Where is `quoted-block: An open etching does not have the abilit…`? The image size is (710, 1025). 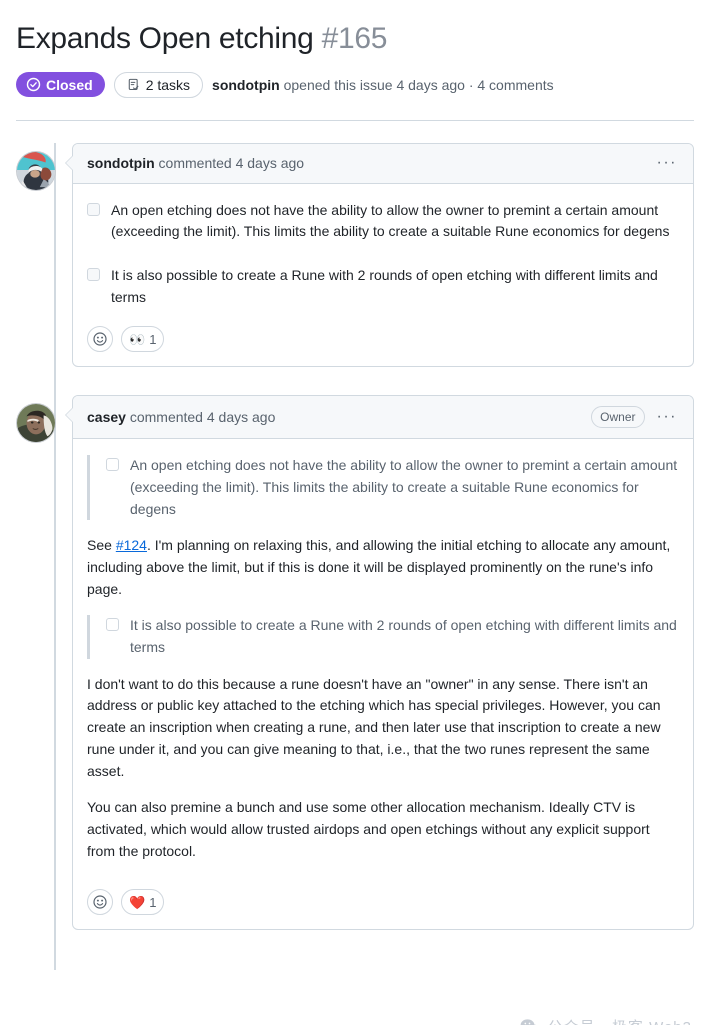 quoted-block: An open etching does not have the abilit… is located at coordinates (383, 488).